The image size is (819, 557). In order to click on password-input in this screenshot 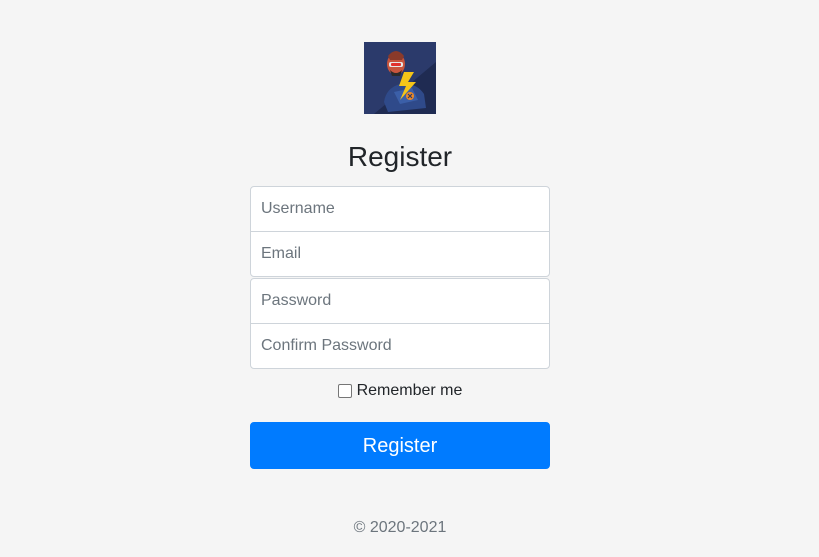, I will do `click(400, 301)`.